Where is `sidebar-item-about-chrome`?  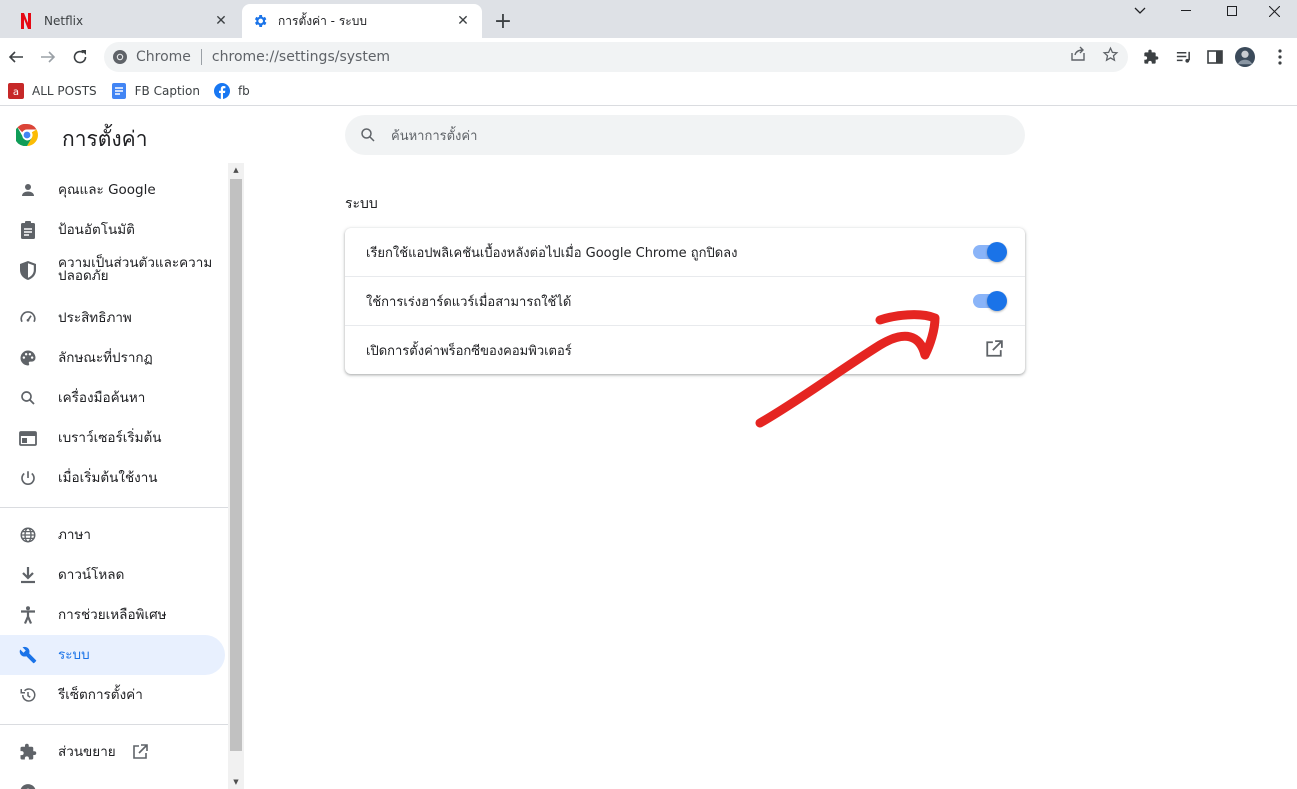 sidebar-item-about-chrome is located at coordinates (112, 780).